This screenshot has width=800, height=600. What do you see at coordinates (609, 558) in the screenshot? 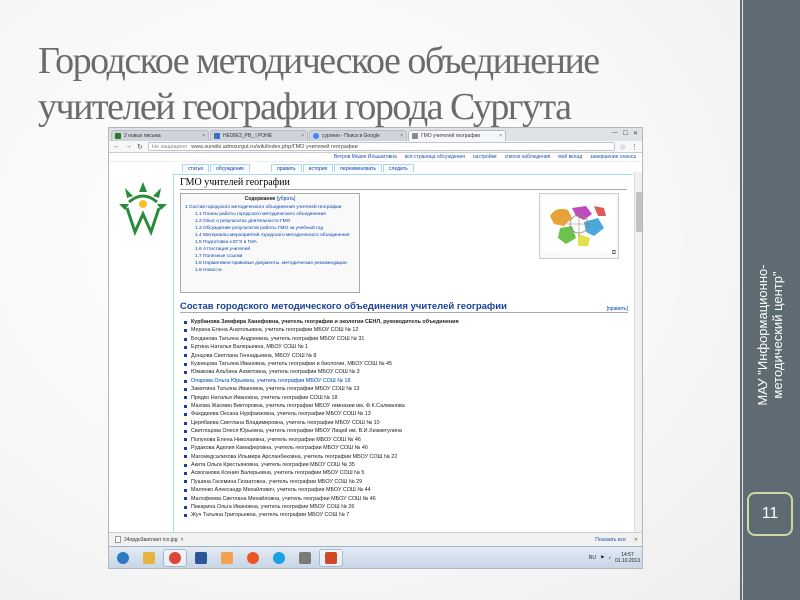
I see `volume-icon: ♪` at bounding box center [609, 558].